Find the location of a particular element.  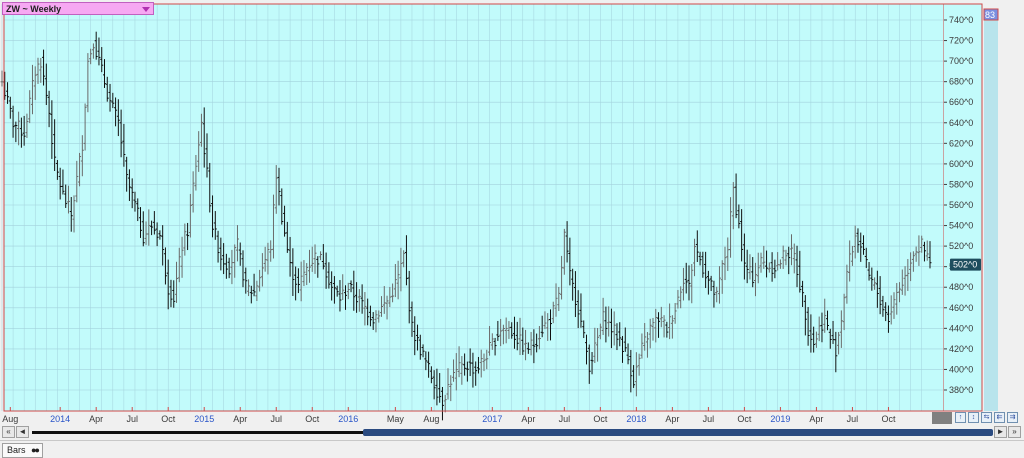

y-tick-label: 740^0 is located at coordinates (961, 20).